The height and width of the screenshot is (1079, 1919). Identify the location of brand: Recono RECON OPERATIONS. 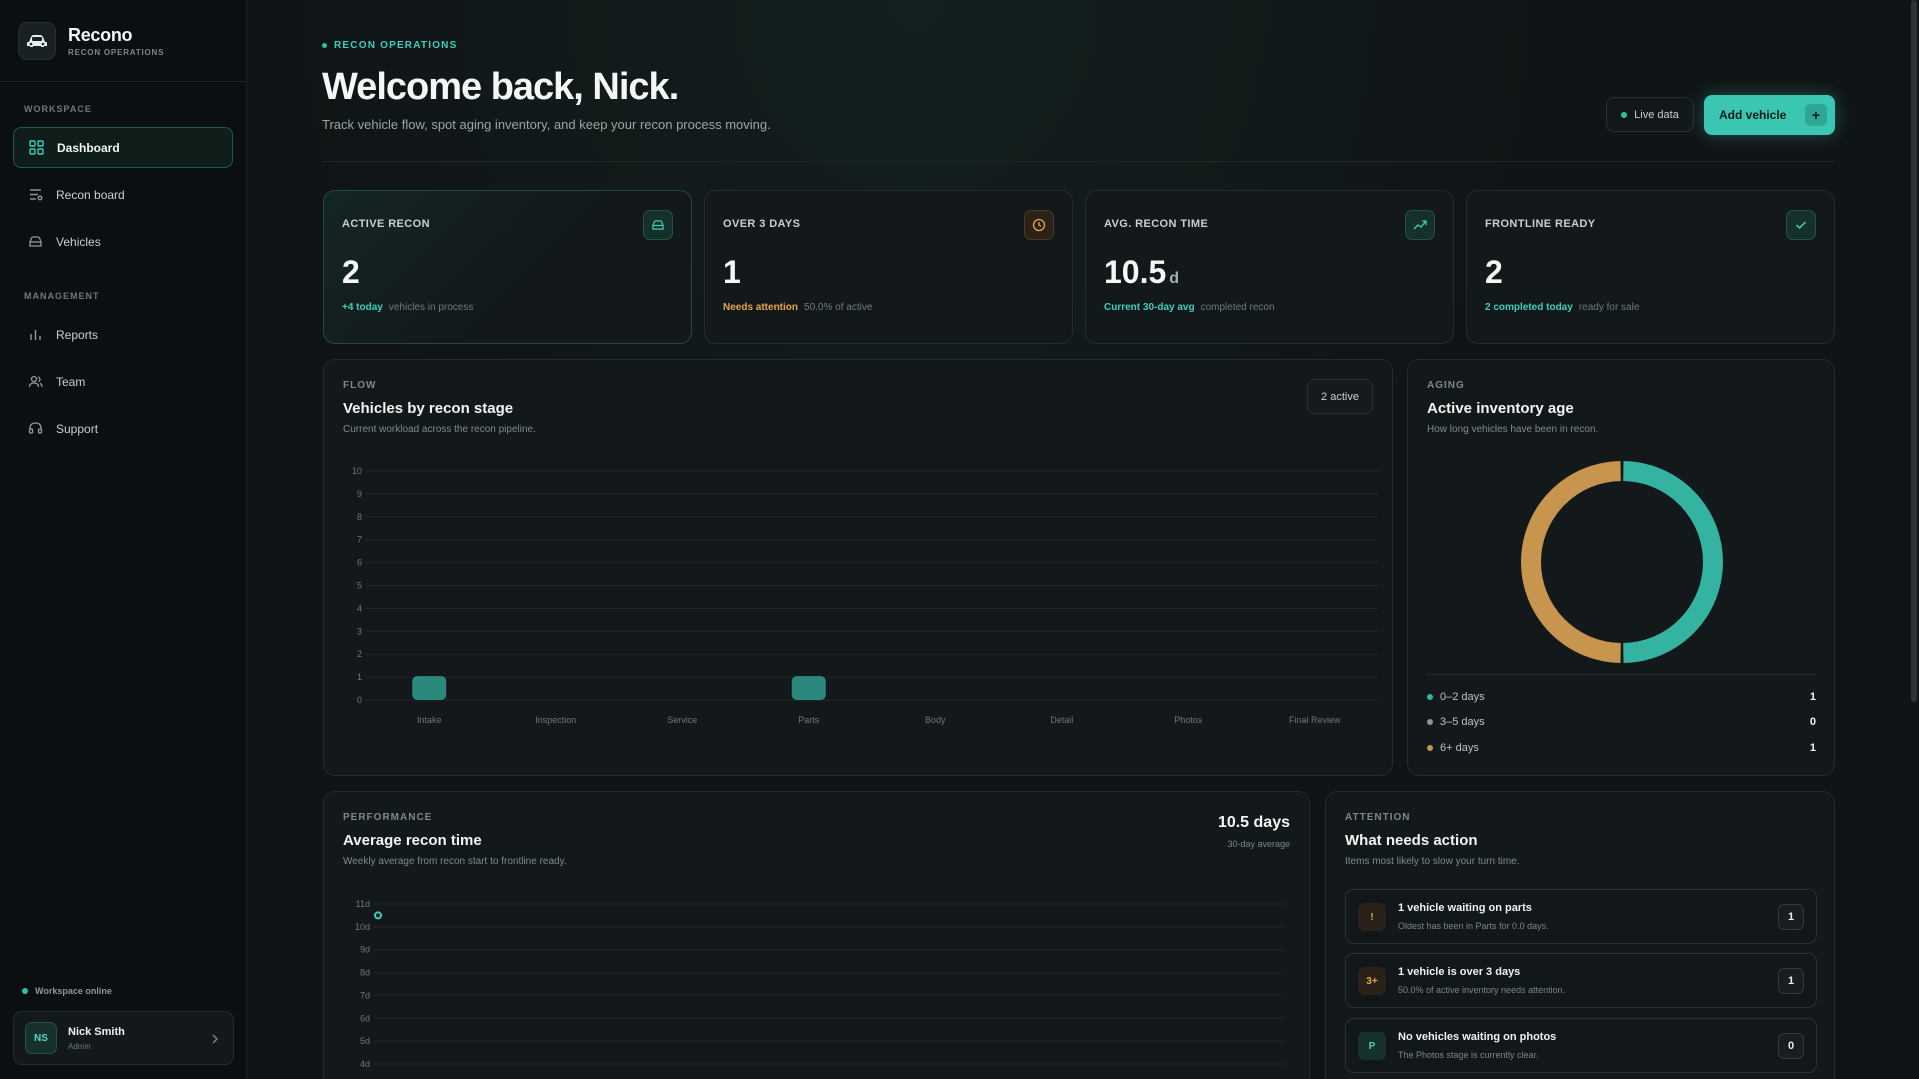
(123, 41).